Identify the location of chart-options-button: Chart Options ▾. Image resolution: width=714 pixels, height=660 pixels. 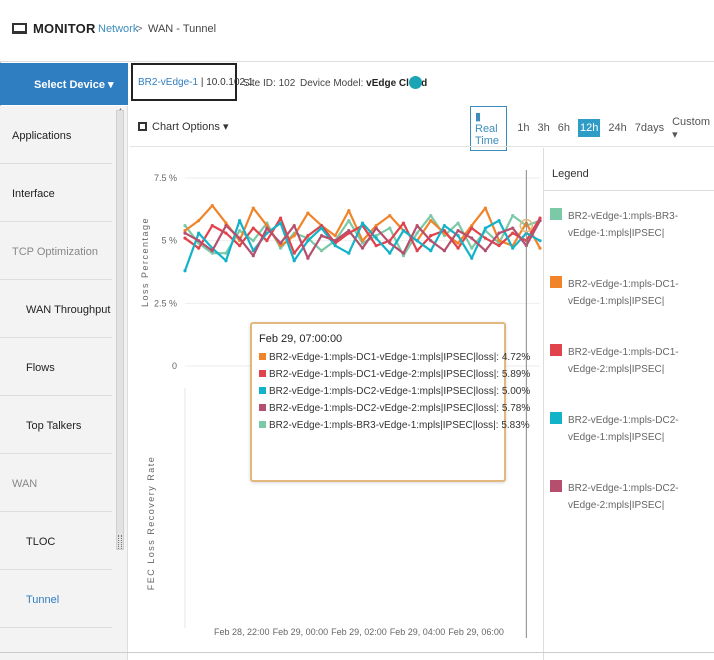
(183, 126).